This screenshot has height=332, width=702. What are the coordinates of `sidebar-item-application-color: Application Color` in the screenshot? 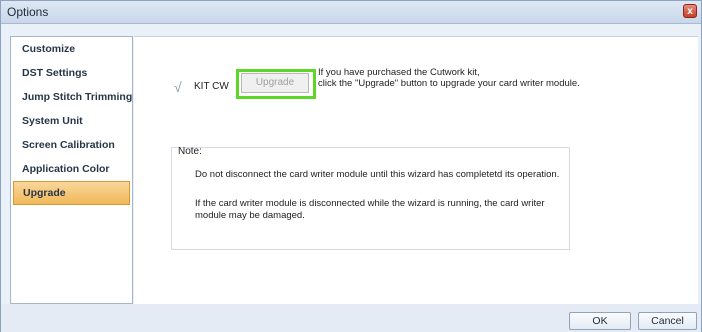 It's located at (71, 169).